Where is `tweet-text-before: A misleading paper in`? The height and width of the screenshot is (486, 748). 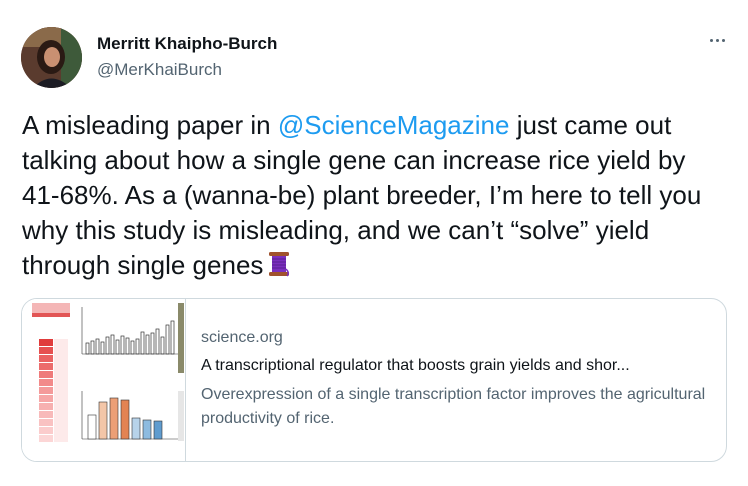 tweet-text-before: A misleading paper in is located at coordinates (150, 125).